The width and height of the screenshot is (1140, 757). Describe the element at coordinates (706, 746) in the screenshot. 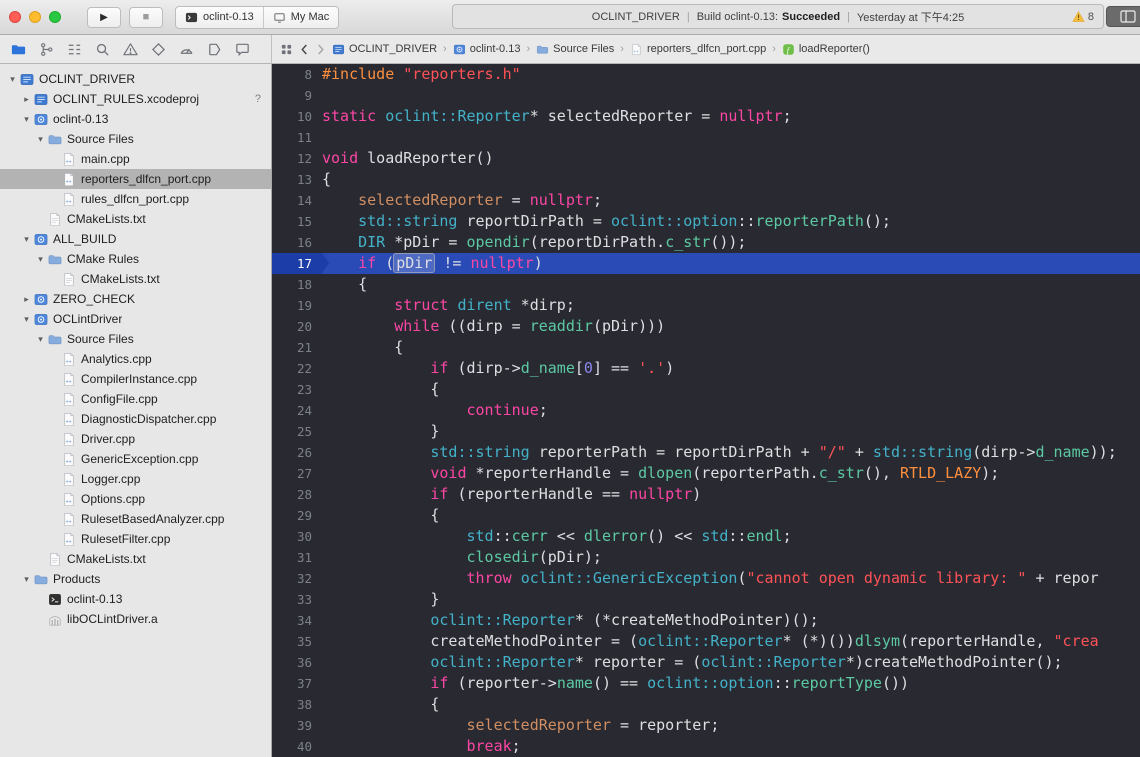

I see `code-line-40: 40 break;` at that location.